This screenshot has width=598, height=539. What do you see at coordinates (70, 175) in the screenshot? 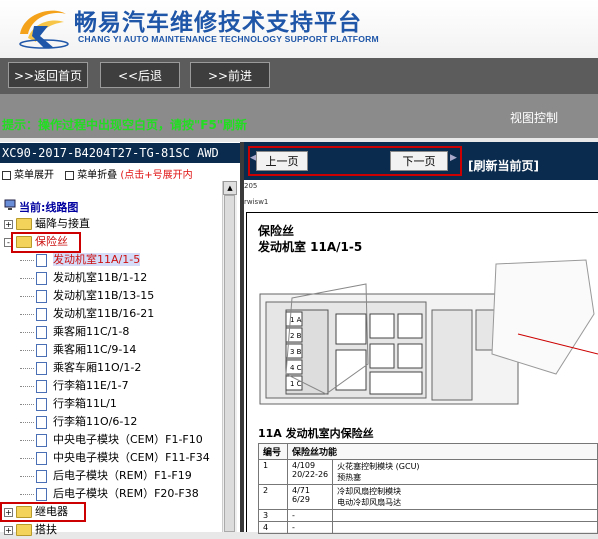
I see `collapse-box-icon` at bounding box center [70, 175].